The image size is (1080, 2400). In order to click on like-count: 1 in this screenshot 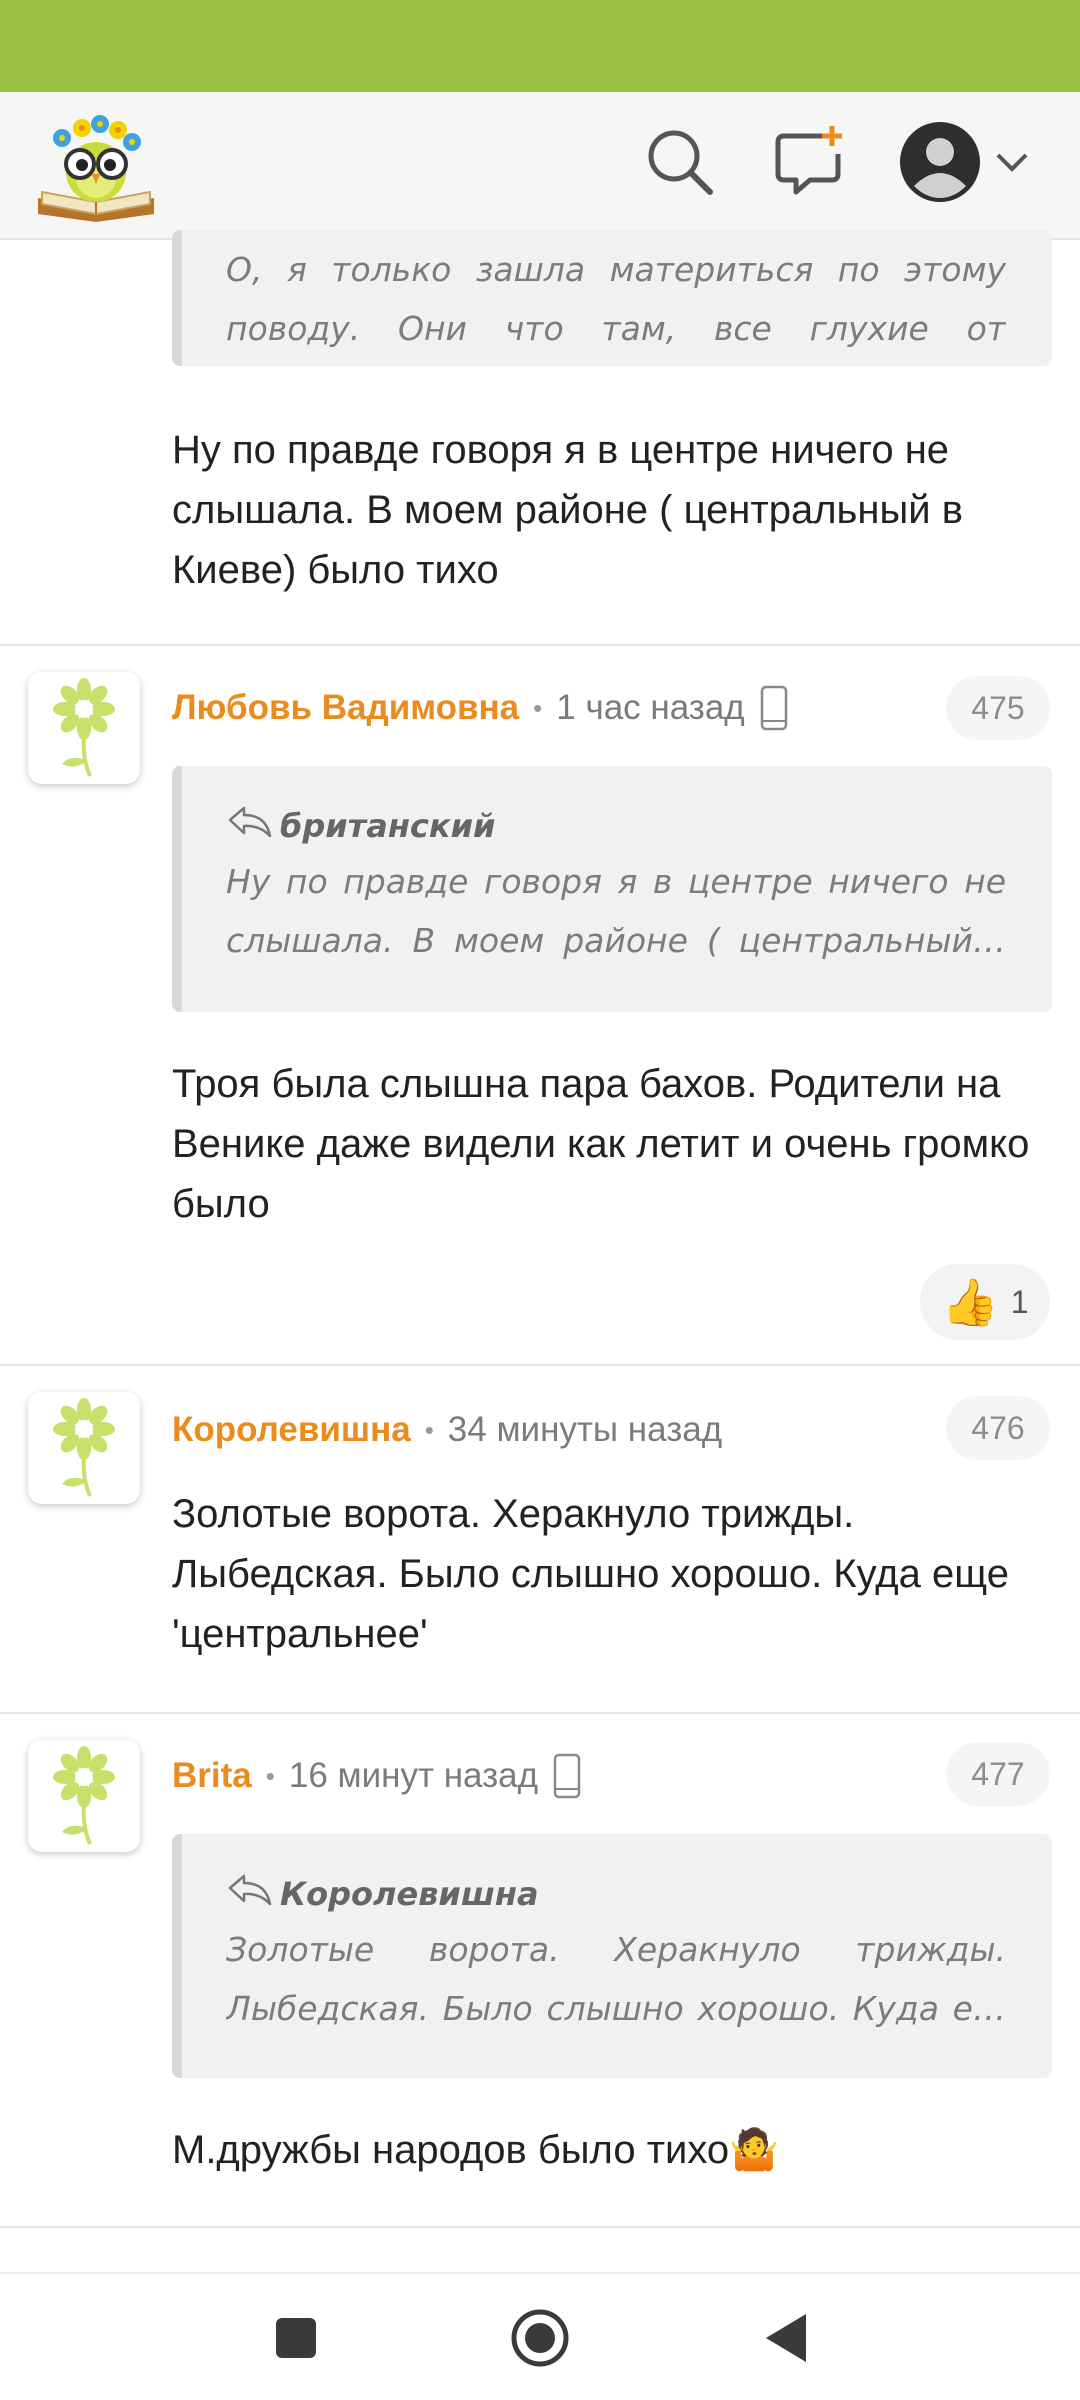, I will do `click(1019, 1301)`.